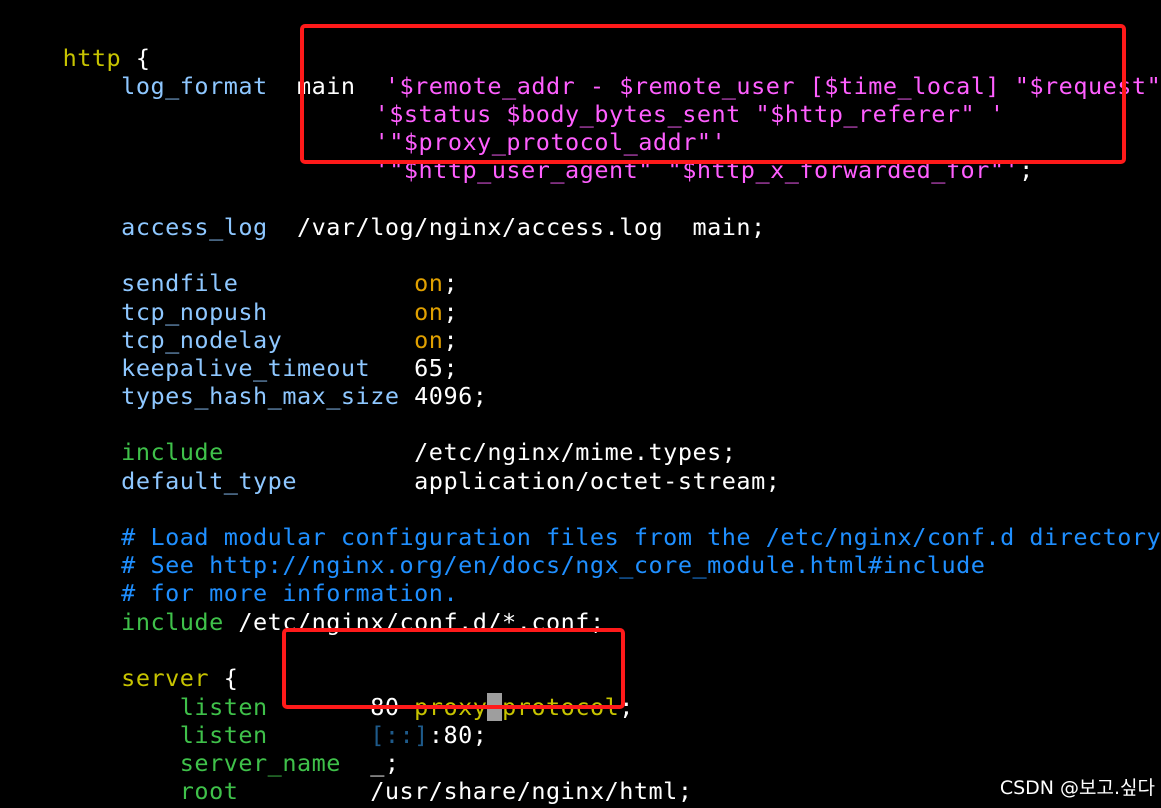  I want to click on access-log-value: /var/log/nginx/access.log main;, so click(516, 227).